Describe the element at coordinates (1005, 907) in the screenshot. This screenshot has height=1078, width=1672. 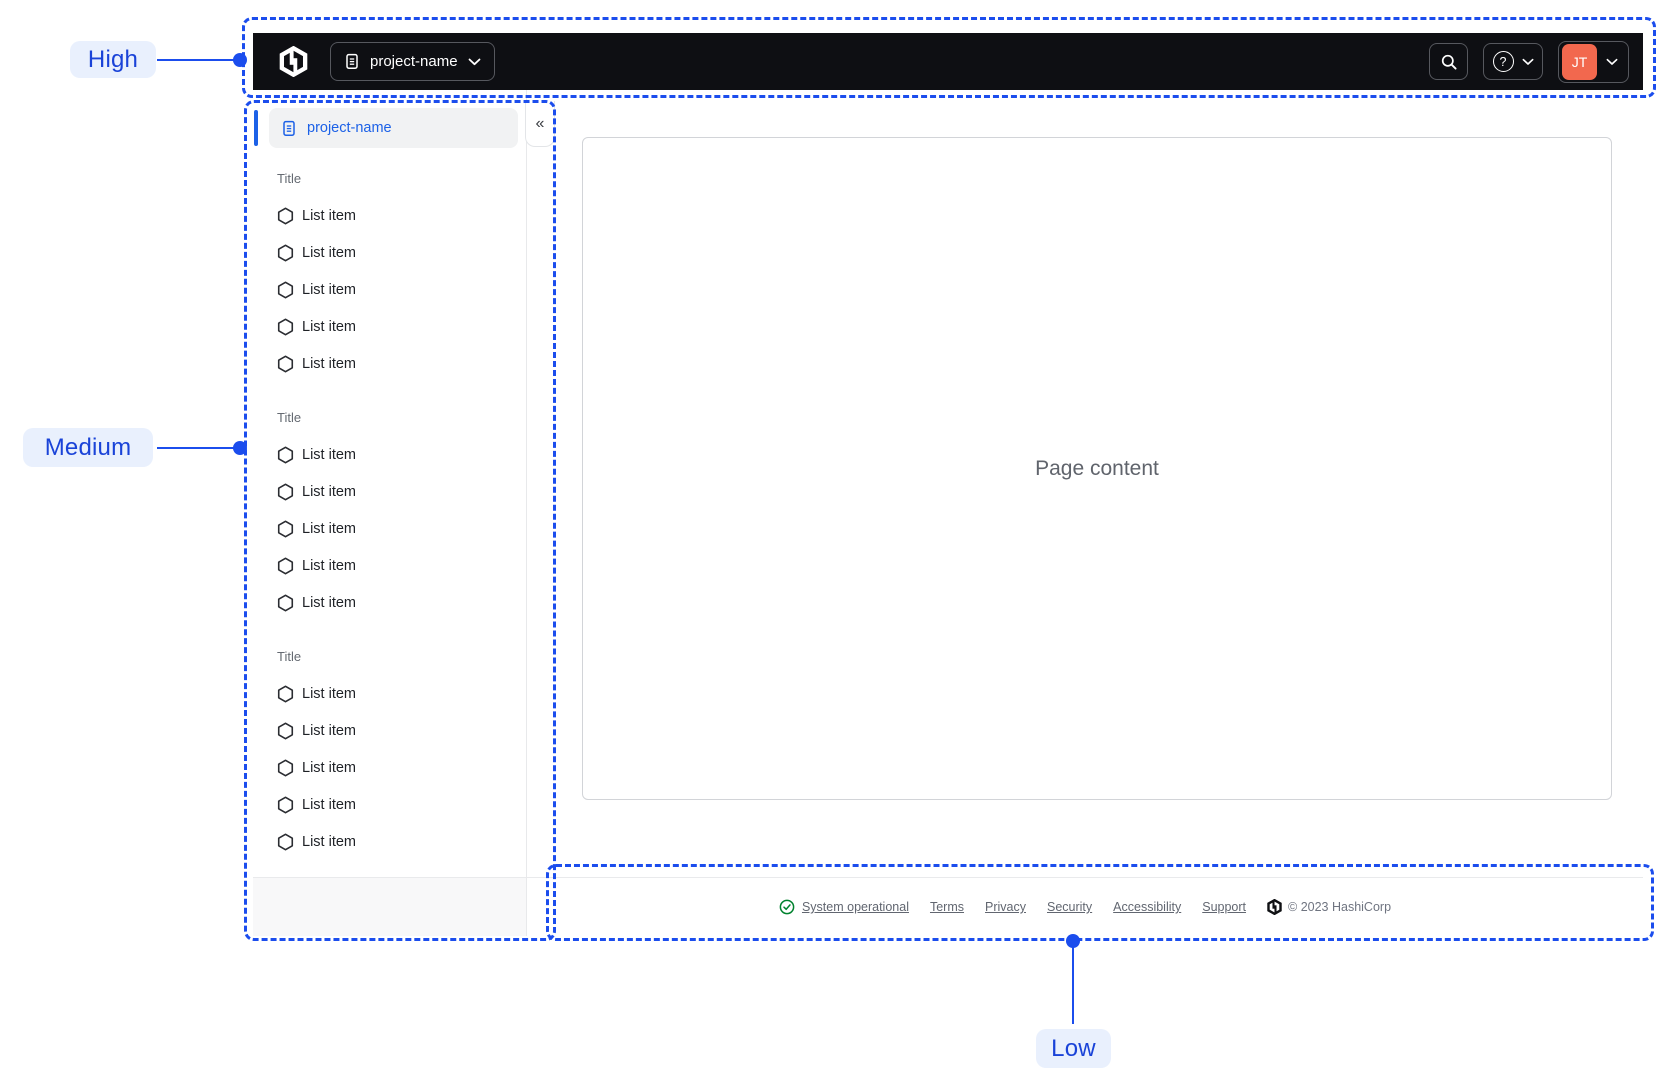
I see `footer-link: Privacy` at that location.